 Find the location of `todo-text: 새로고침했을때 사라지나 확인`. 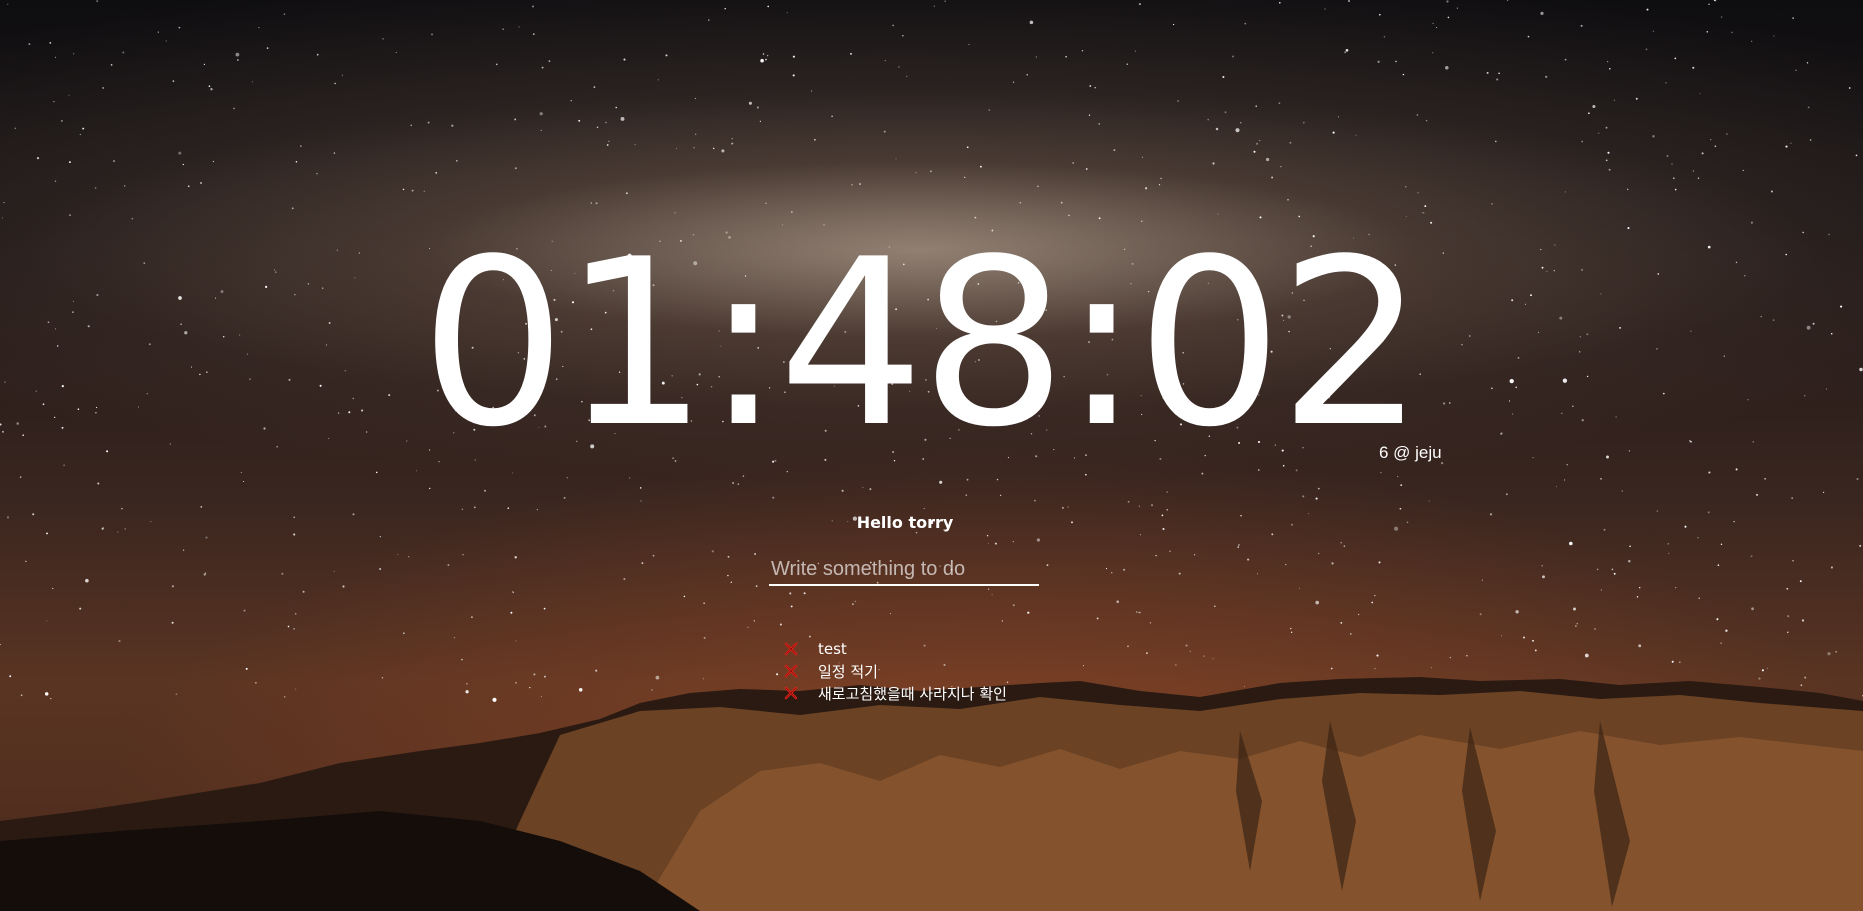

todo-text: 새로고침했을때 사라지나 확인 is located at coordinates (912, 693).